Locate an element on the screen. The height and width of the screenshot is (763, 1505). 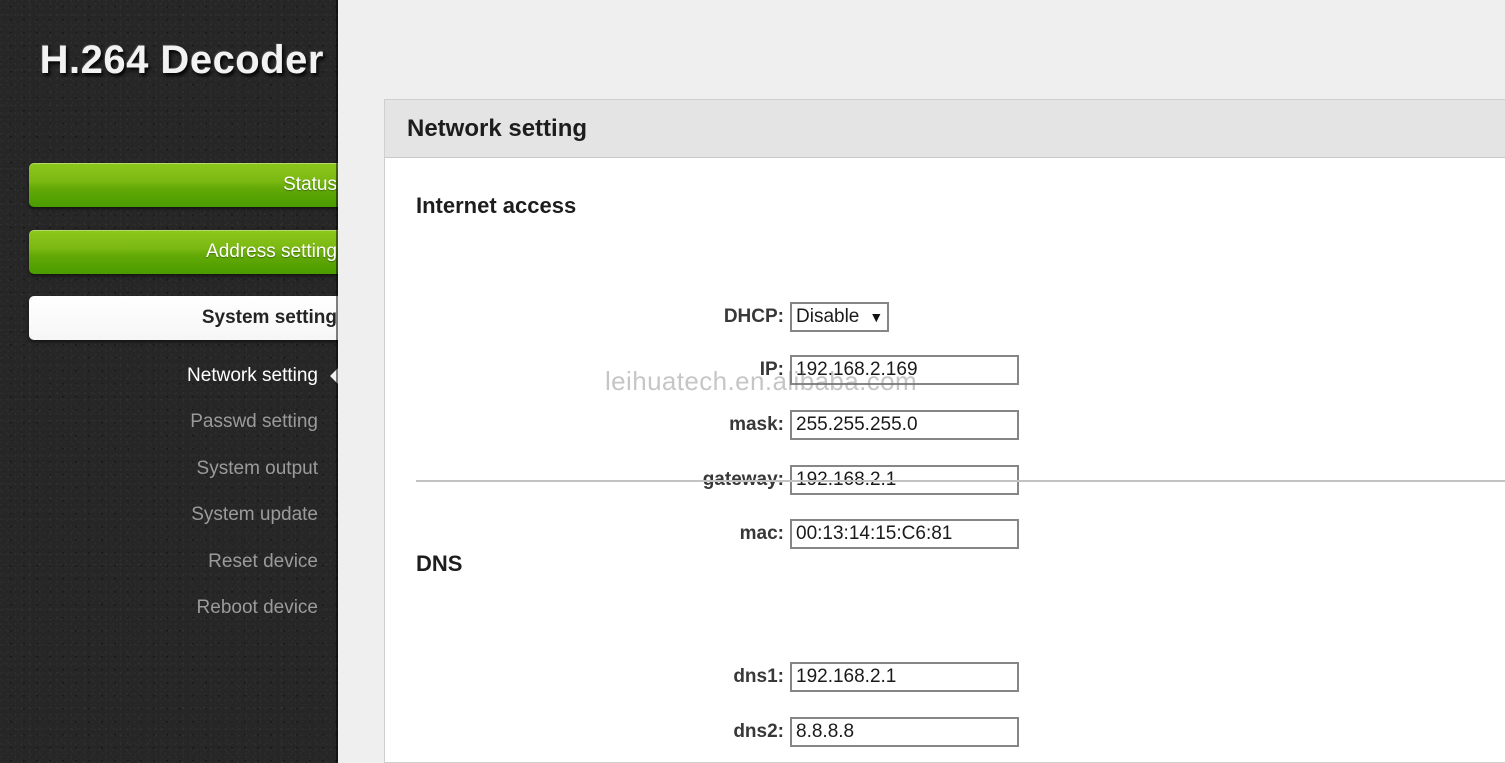
field-row-dhcp: DHCP: Disable ▼ is located at coordinates (945, 317).